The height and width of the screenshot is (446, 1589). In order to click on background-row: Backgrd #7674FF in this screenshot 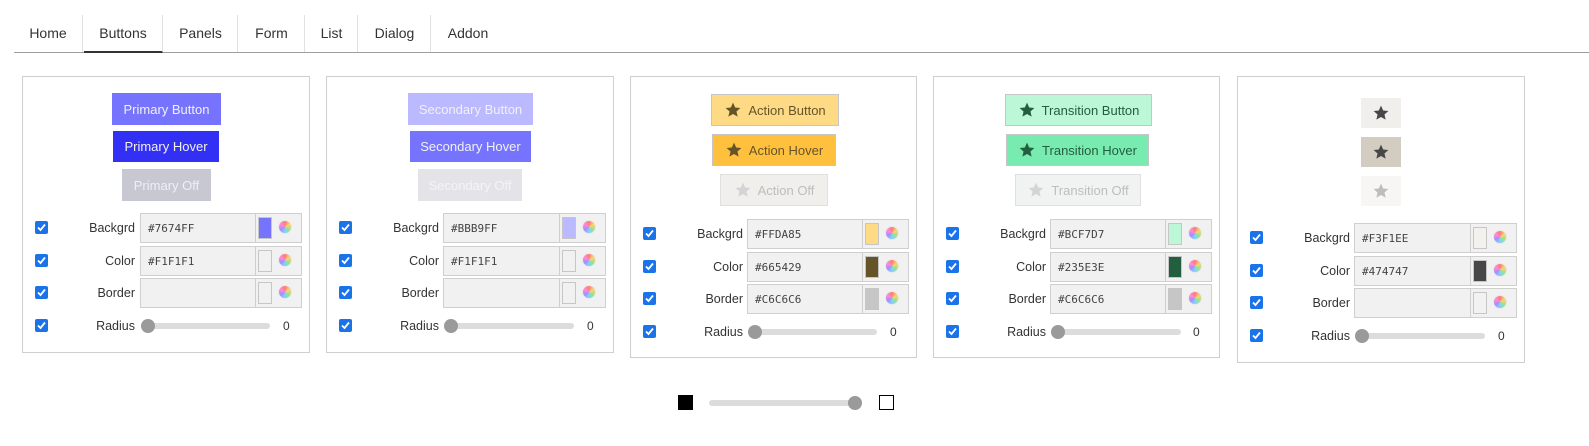, I will do `click(166, 228)`.